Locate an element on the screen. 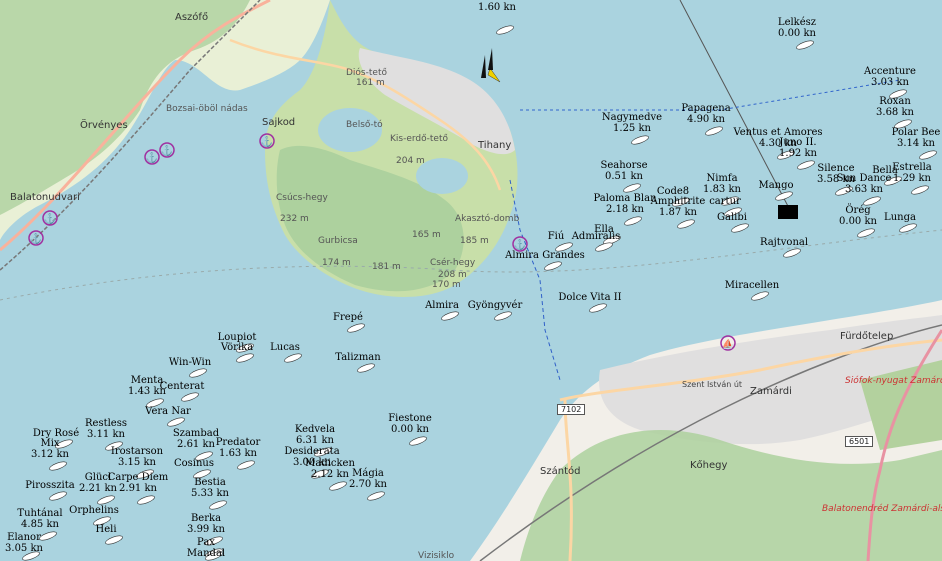 Image resolution: width=942 pixels, height=561 pixels. boat-label: Talizman is located at coordinates (357, 357).